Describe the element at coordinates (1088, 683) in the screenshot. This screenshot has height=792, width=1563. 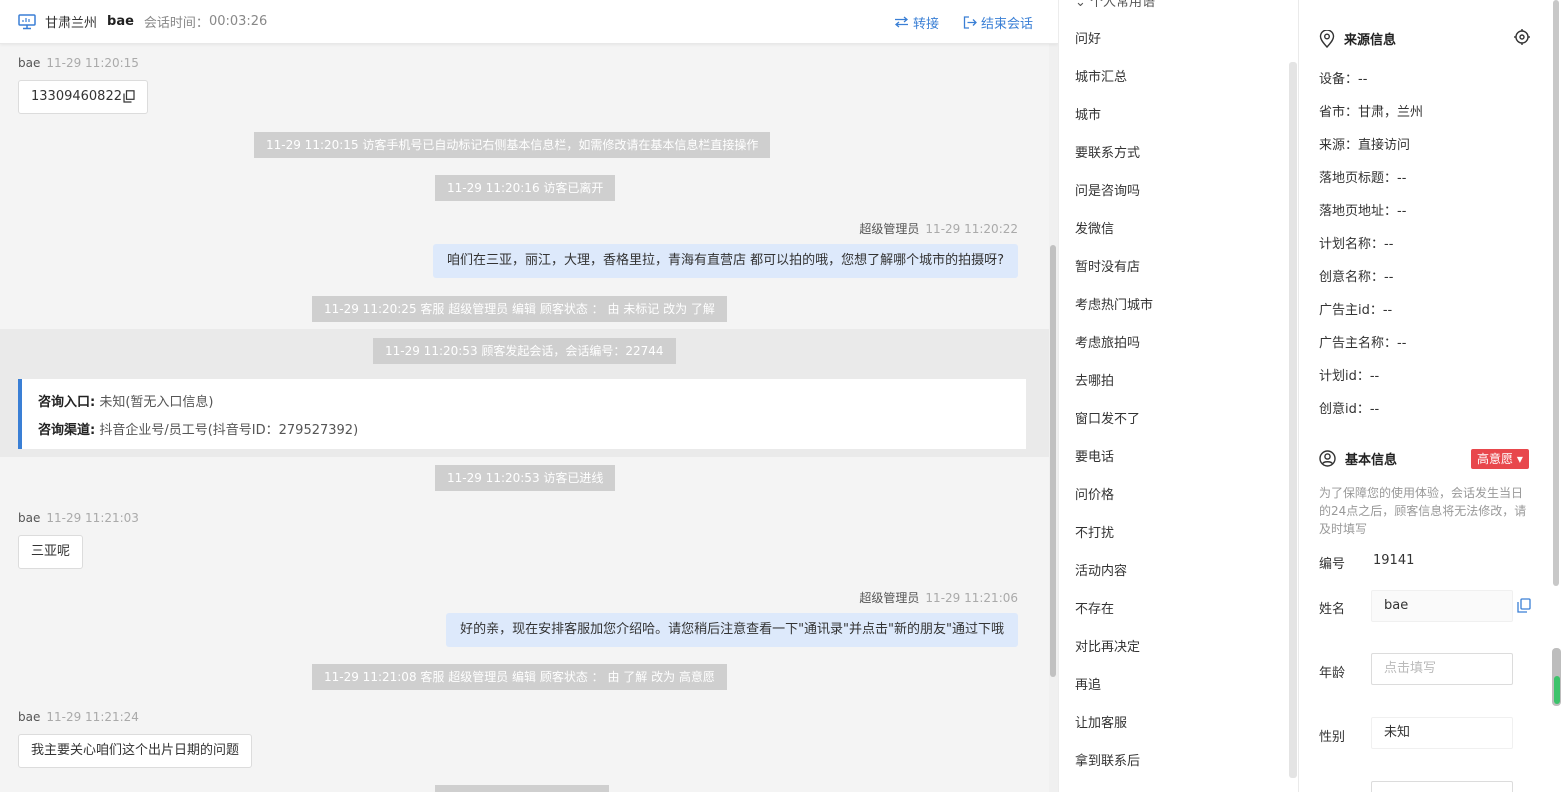
I see `quick-reply-item: 再追` at that location.